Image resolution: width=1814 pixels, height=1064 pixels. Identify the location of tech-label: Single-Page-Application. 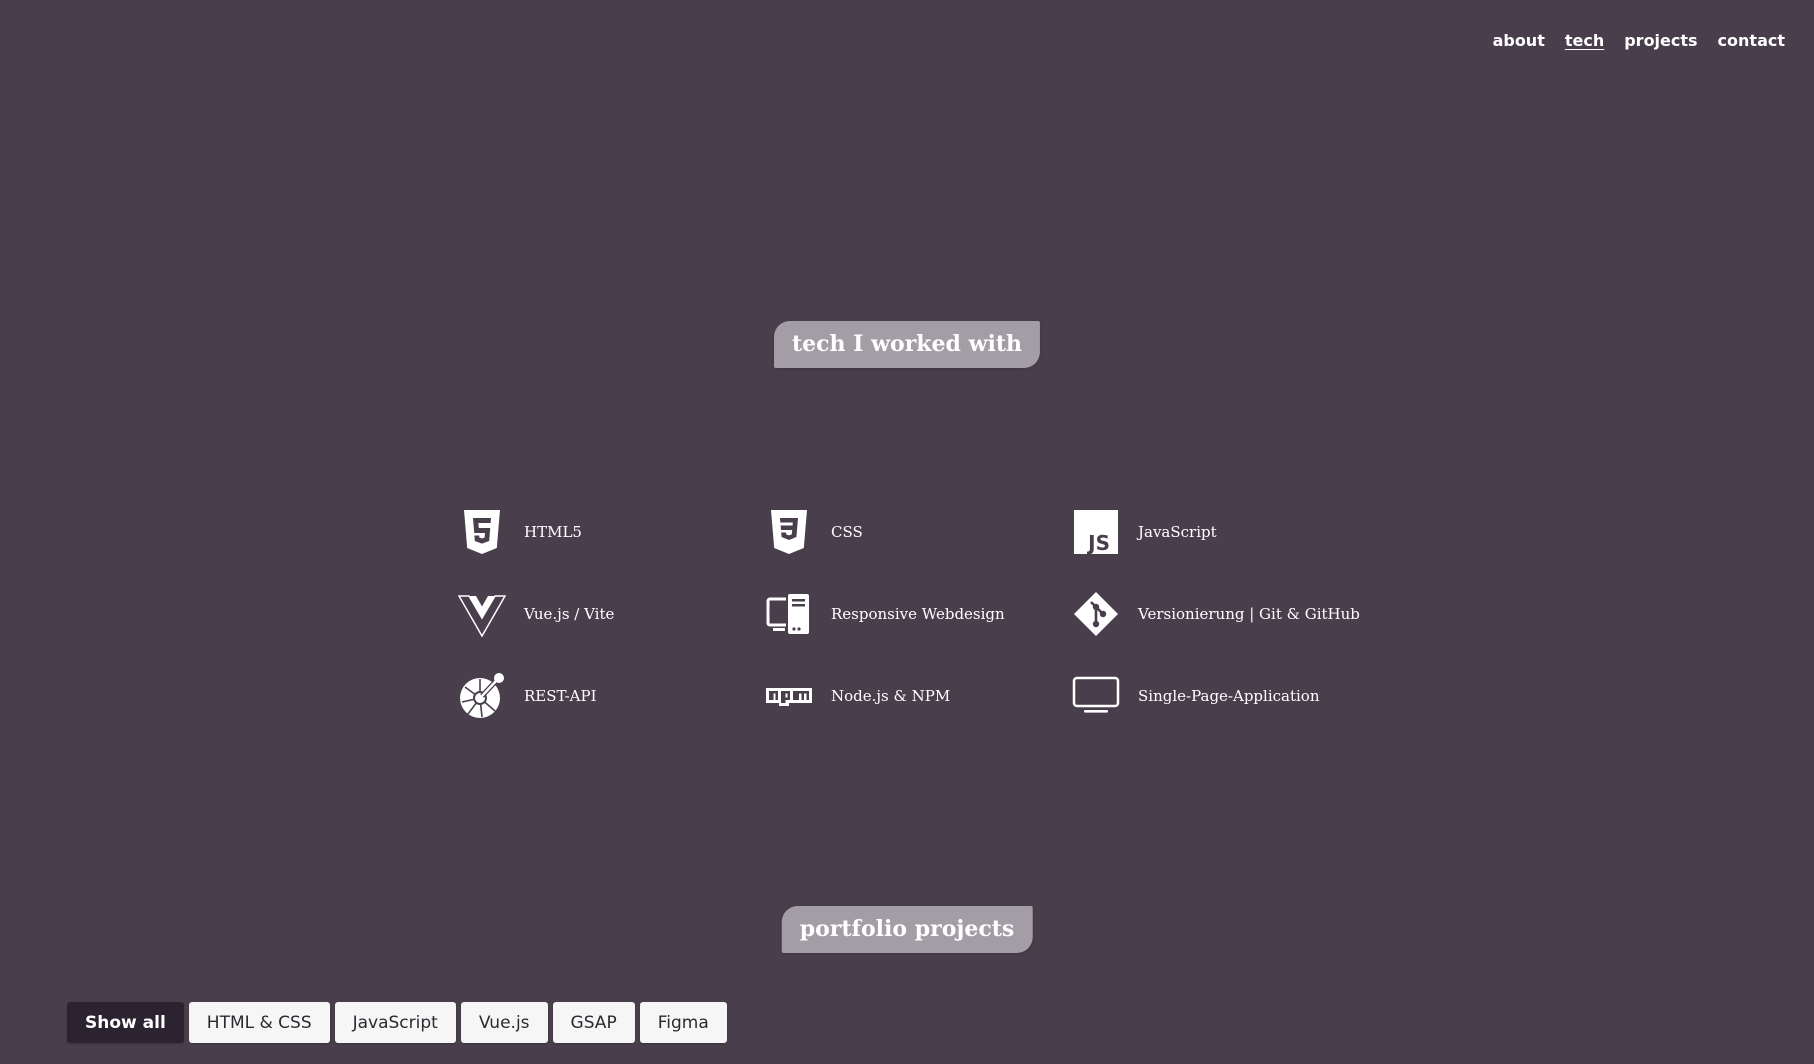
(1229, 696).